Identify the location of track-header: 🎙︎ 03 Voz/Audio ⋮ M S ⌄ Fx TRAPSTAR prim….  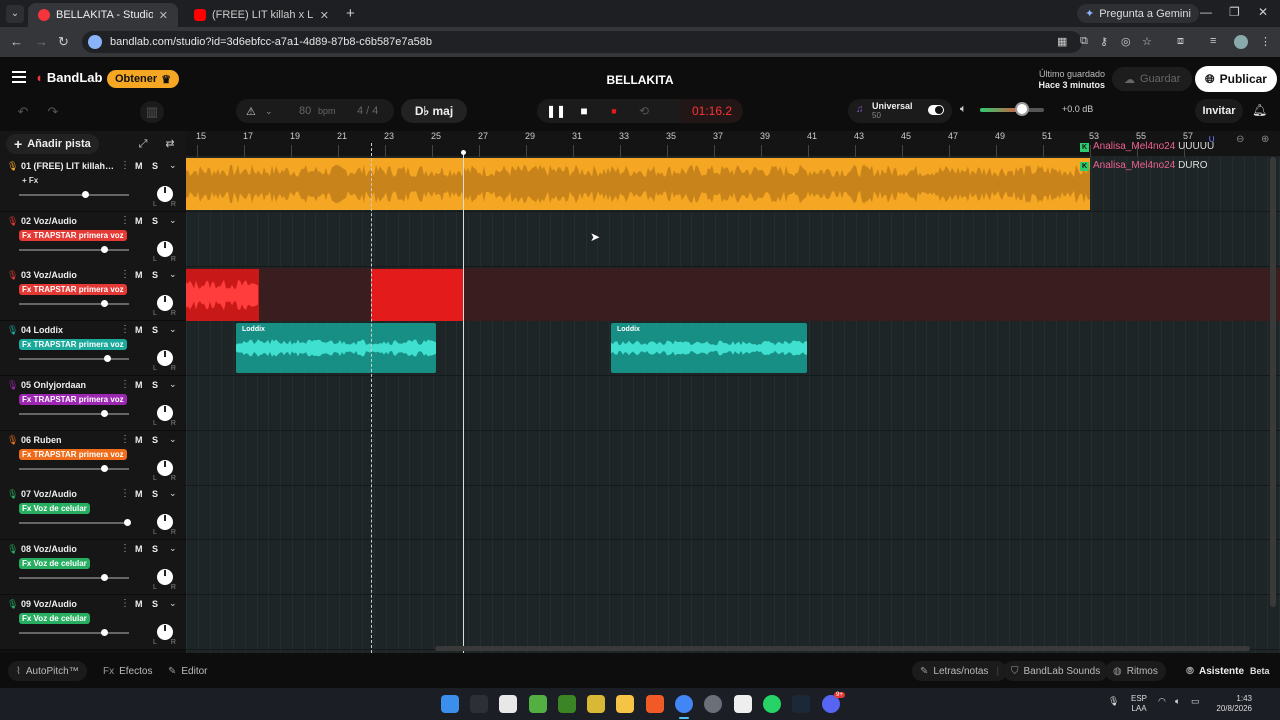
(93, 294).